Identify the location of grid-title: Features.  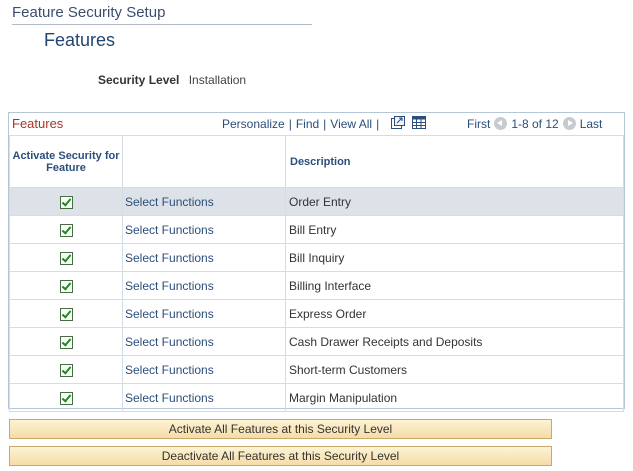
(38, 123).